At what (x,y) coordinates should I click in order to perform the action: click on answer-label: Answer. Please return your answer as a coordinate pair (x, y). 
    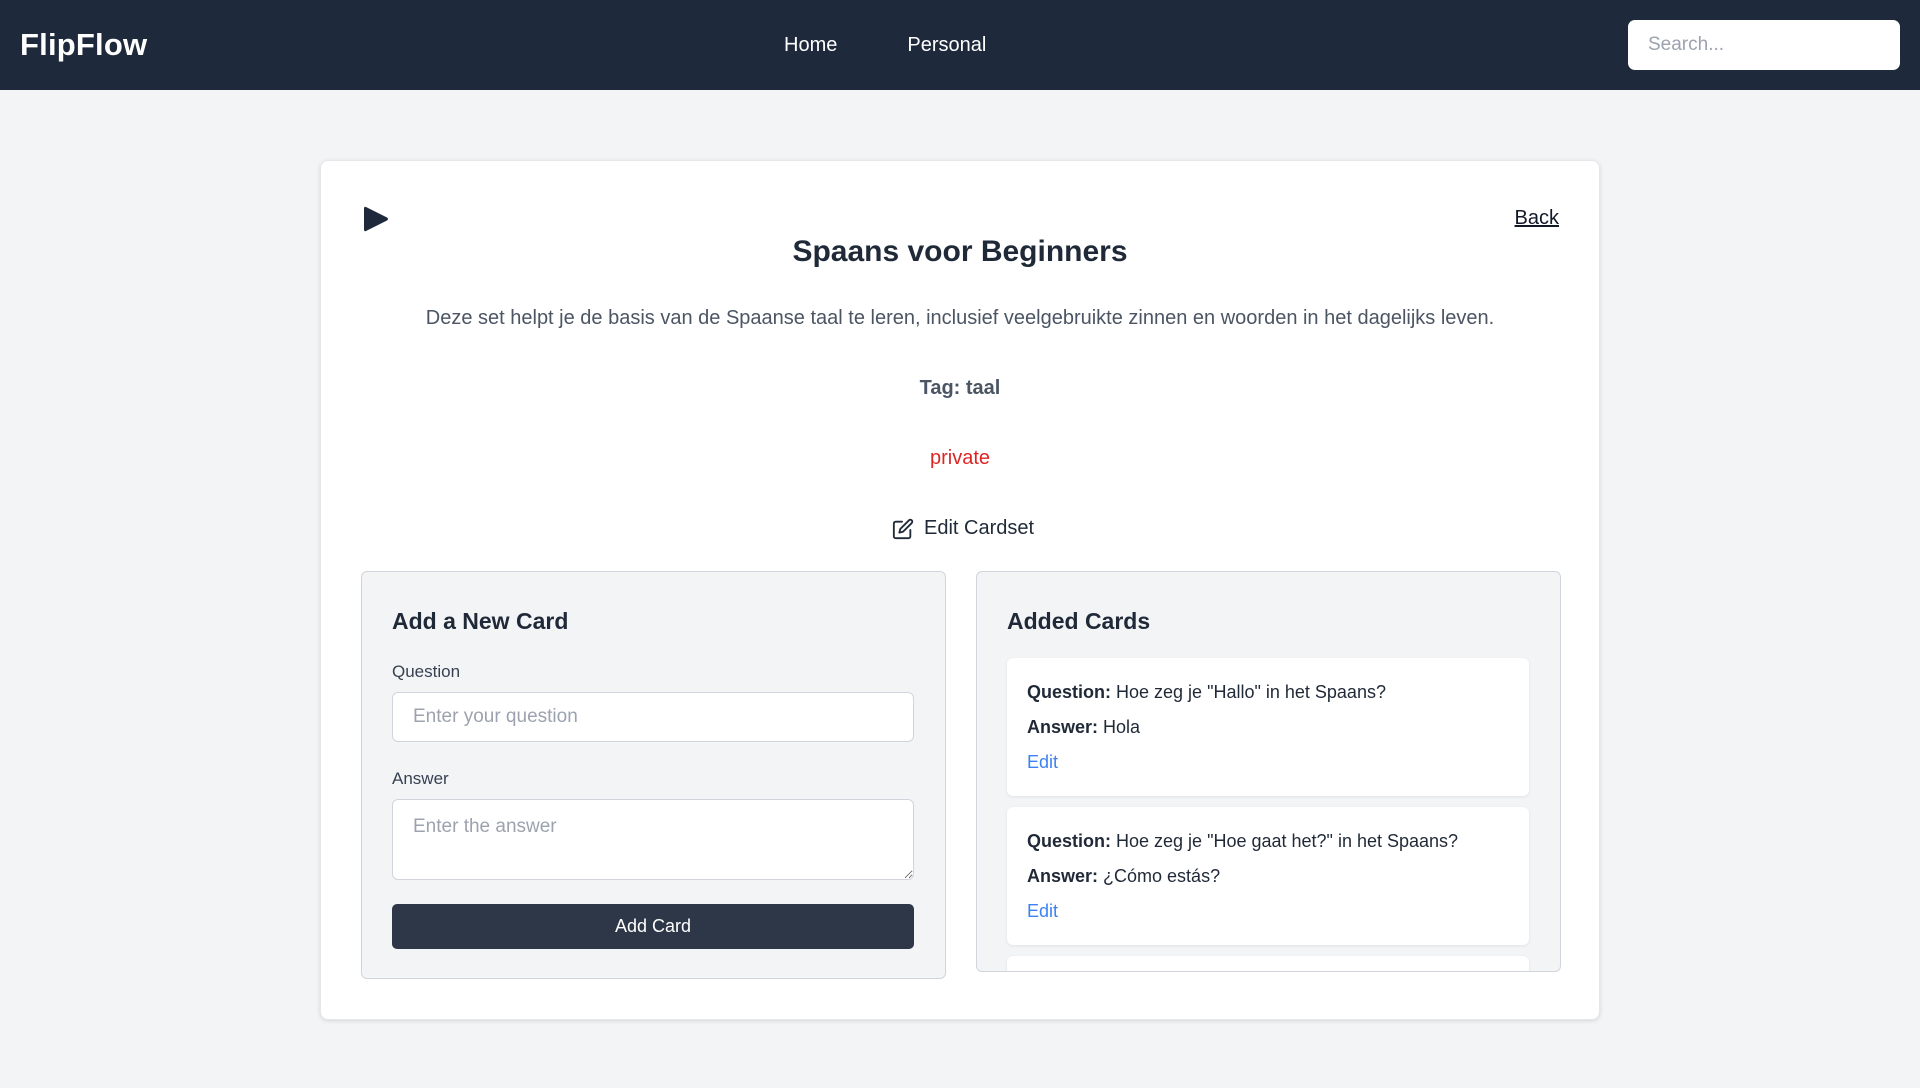
    Looking at the image, I should click on (420, 778).